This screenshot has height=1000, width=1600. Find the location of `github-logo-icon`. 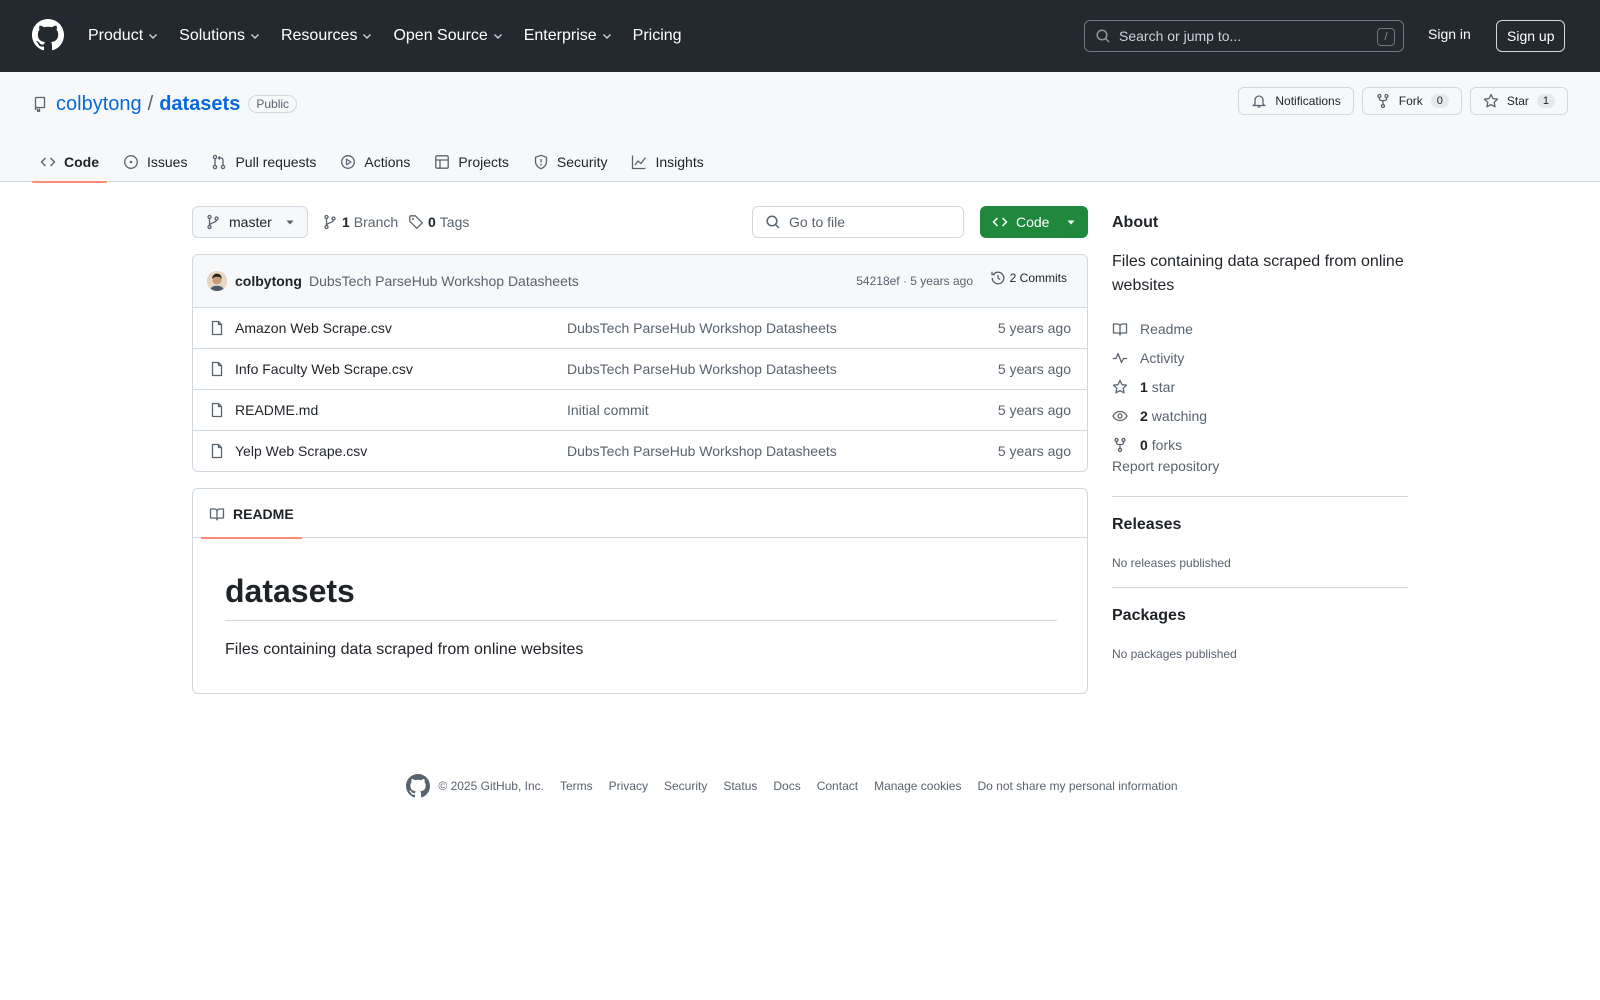

github-logo-icon is located at coordinates (48, 35).